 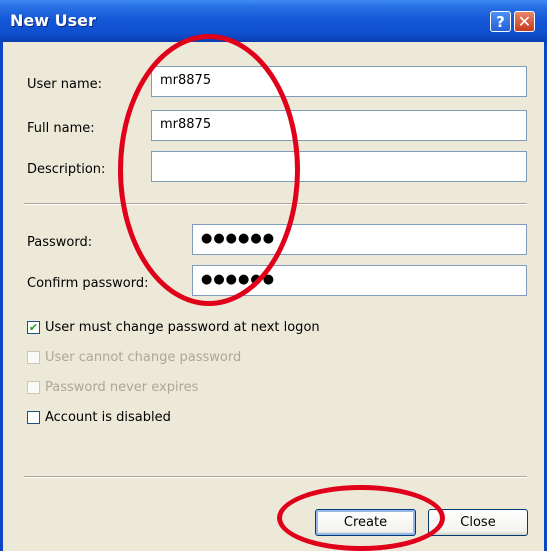 What do you see at coordinates (339, 81) in the screenshot?
I see `user-name-field: mr8875` at bounding box center [339, 81].